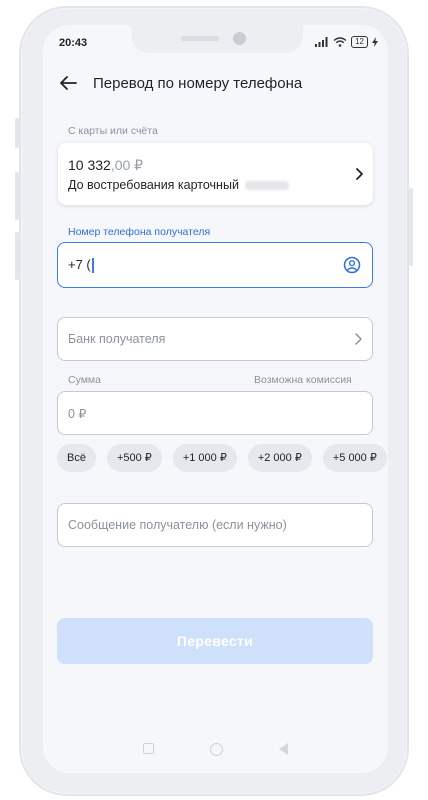 The height and width of the screenshot is (800, 428). I want to click on system-navbar, so click(215, 749).